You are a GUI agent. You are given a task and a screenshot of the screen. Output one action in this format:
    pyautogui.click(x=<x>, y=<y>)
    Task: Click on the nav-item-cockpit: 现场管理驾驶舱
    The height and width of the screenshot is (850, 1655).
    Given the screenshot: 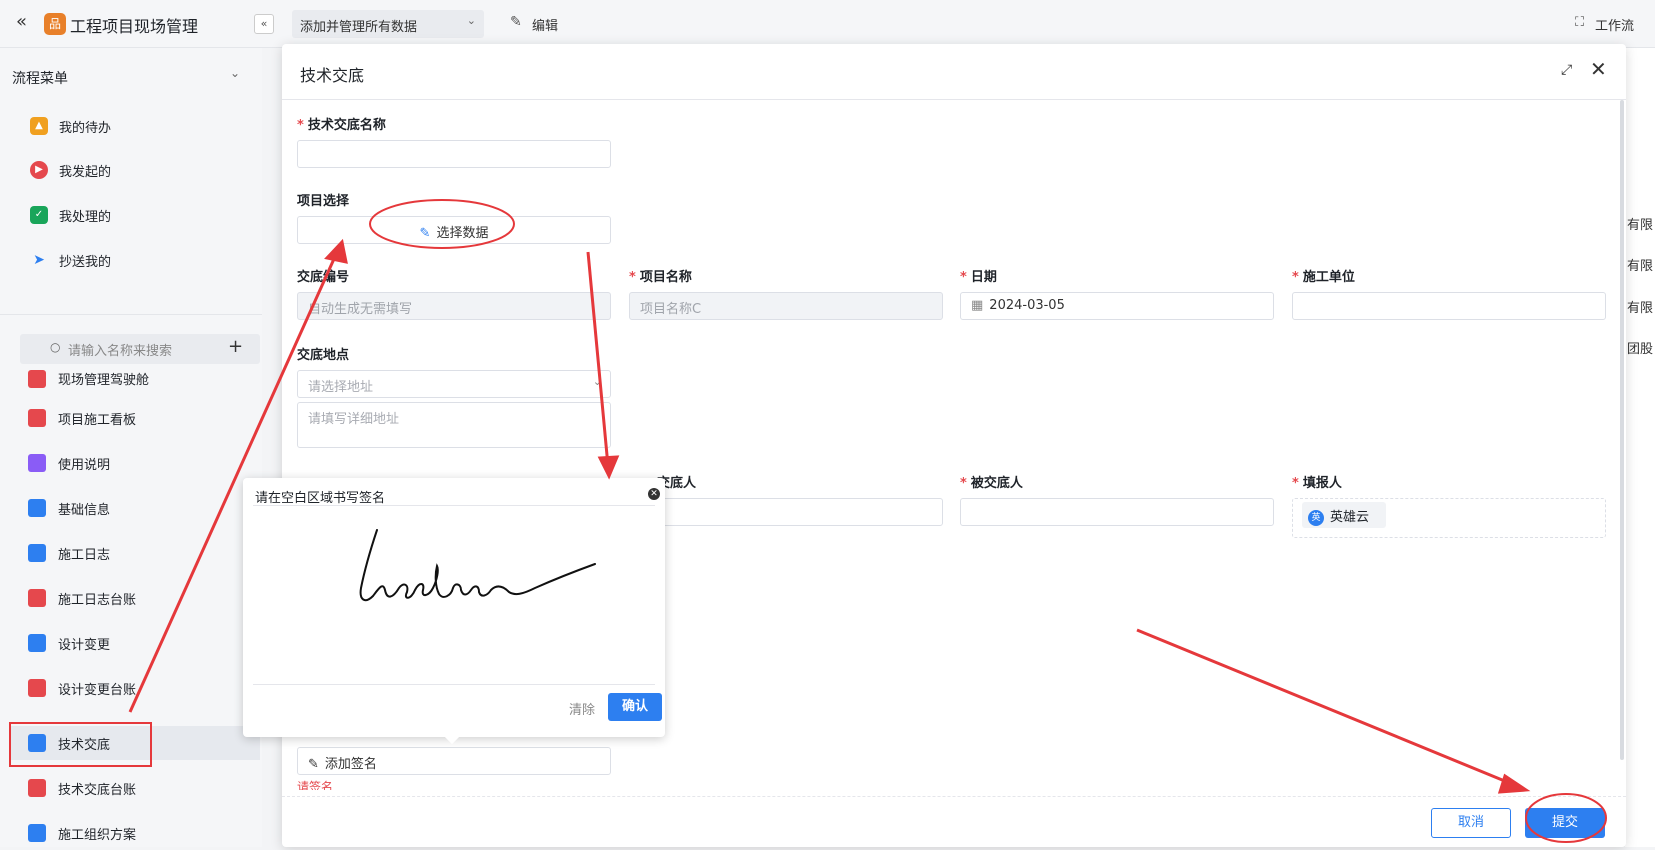 What is the action you would take?
    pyautogui.click(x=135, y=377)
    